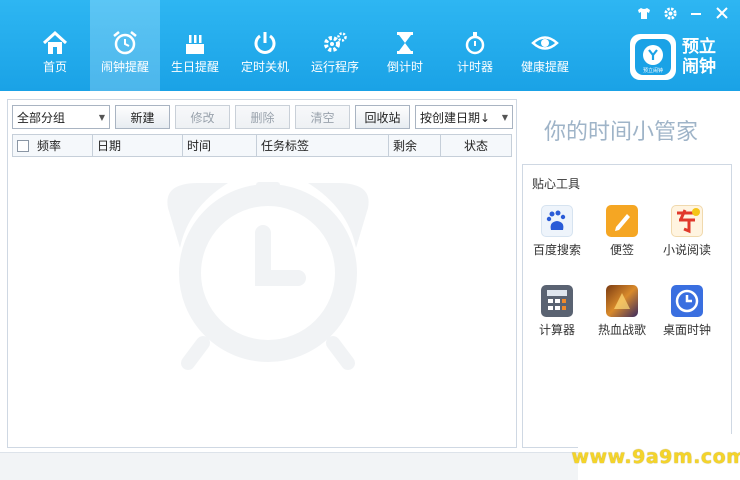 This screenshot has width=740, height=480. What do you see at coordinates (687, 301) in the screenshot?
I see `clock-icon` at bounding box center [687, 301].